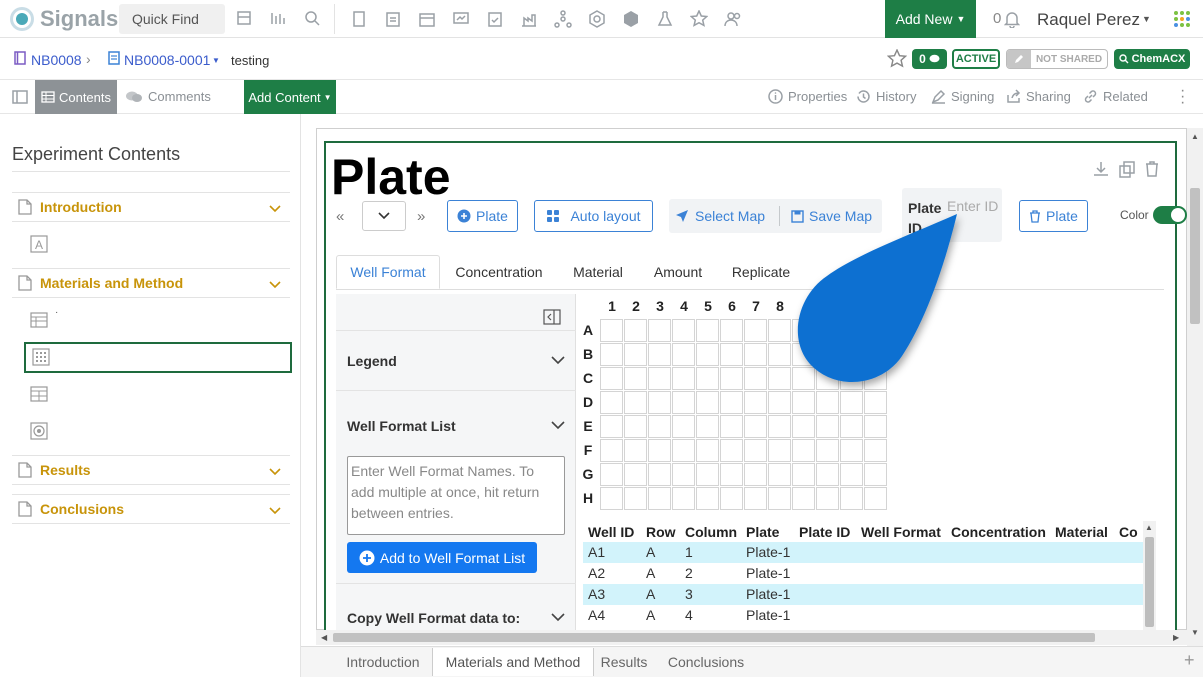  What do you see at coordinates (624, 662) in the screenshot?
I see `bottom-tab-results: Results` at bounding box center [624, 662].